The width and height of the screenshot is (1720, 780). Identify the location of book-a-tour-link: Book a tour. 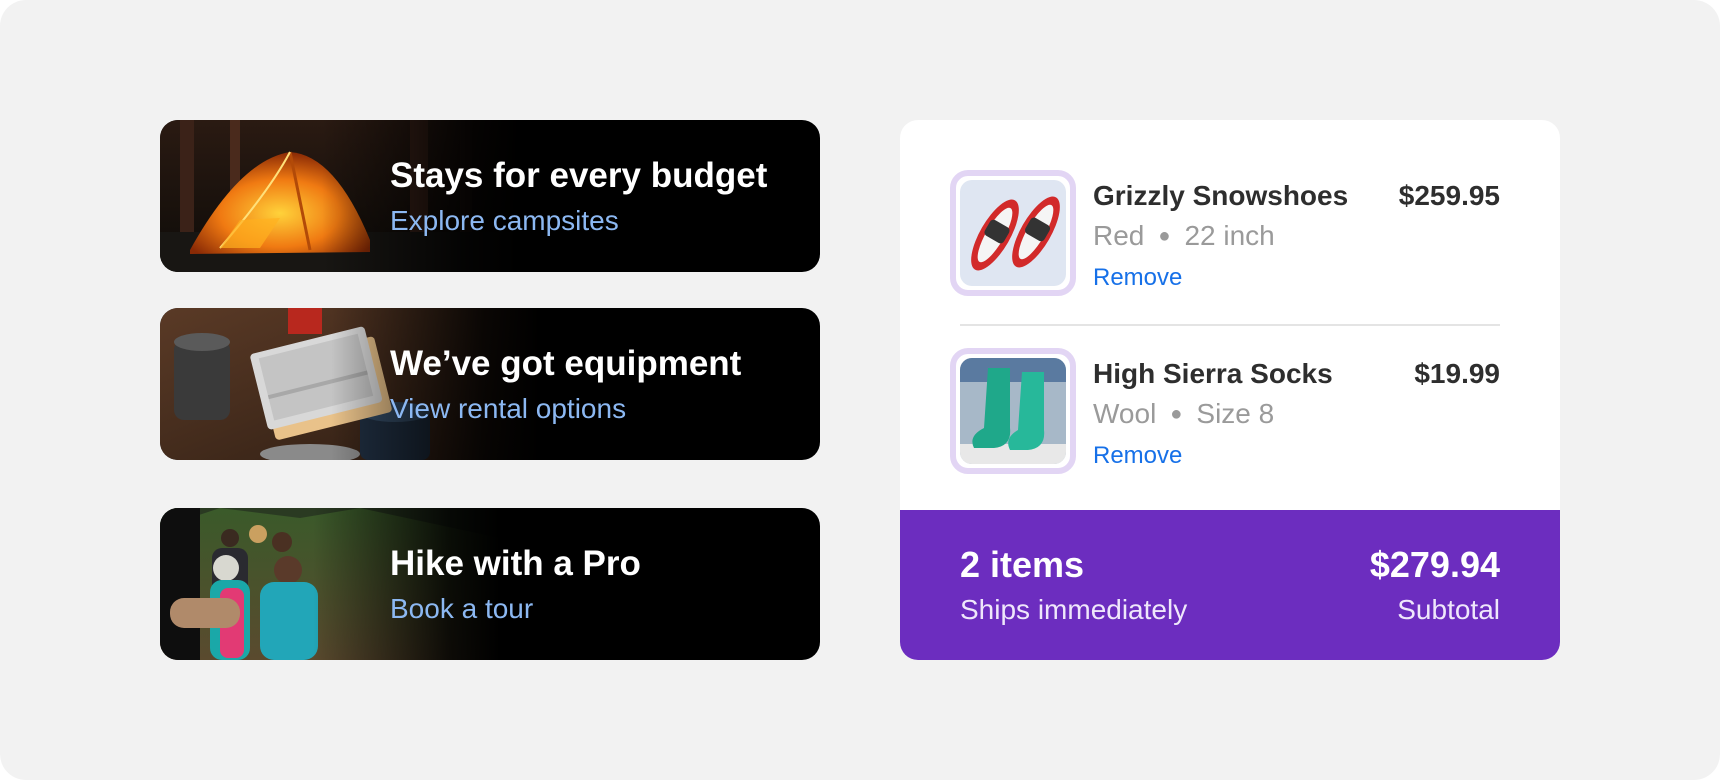
(515, 609).